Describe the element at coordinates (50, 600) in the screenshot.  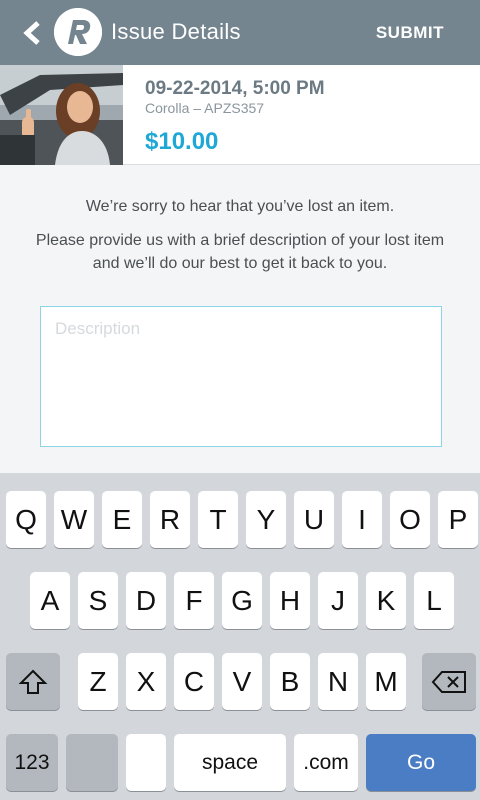
I see `key-a: A` at that location.